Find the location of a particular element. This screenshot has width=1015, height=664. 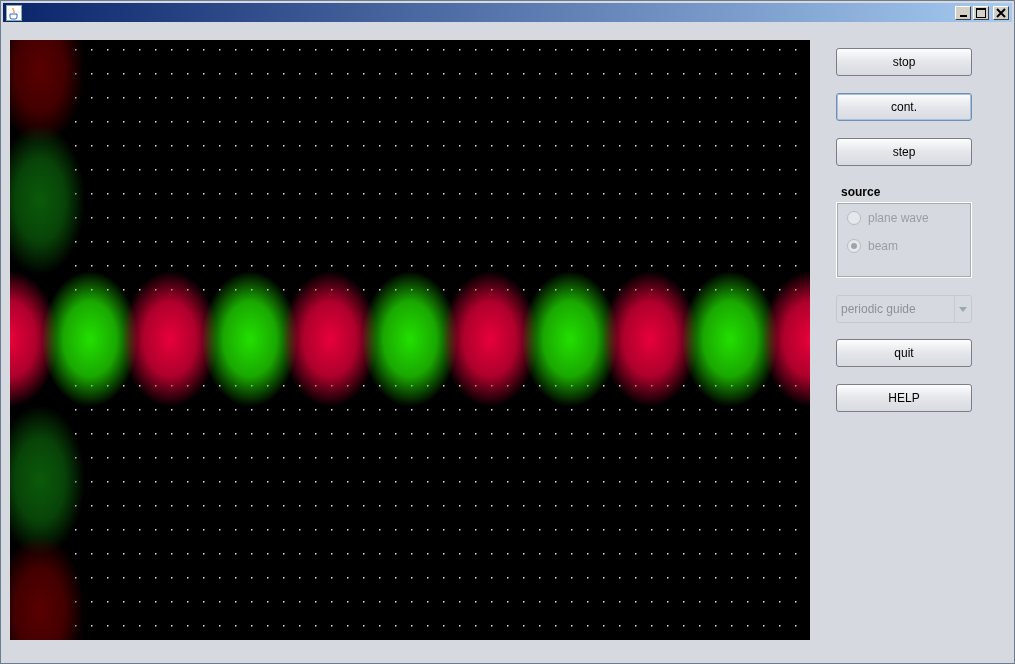

push-button: HELP is located at coordinates (904, 398).